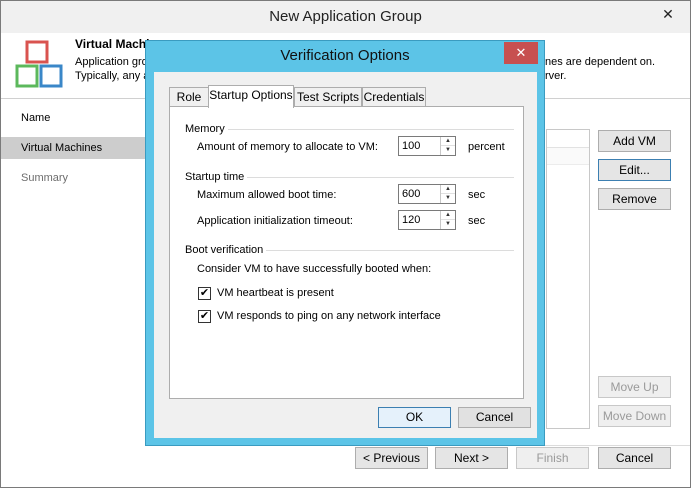  I want to click on previous-button: < Previous, so click(391, 458).